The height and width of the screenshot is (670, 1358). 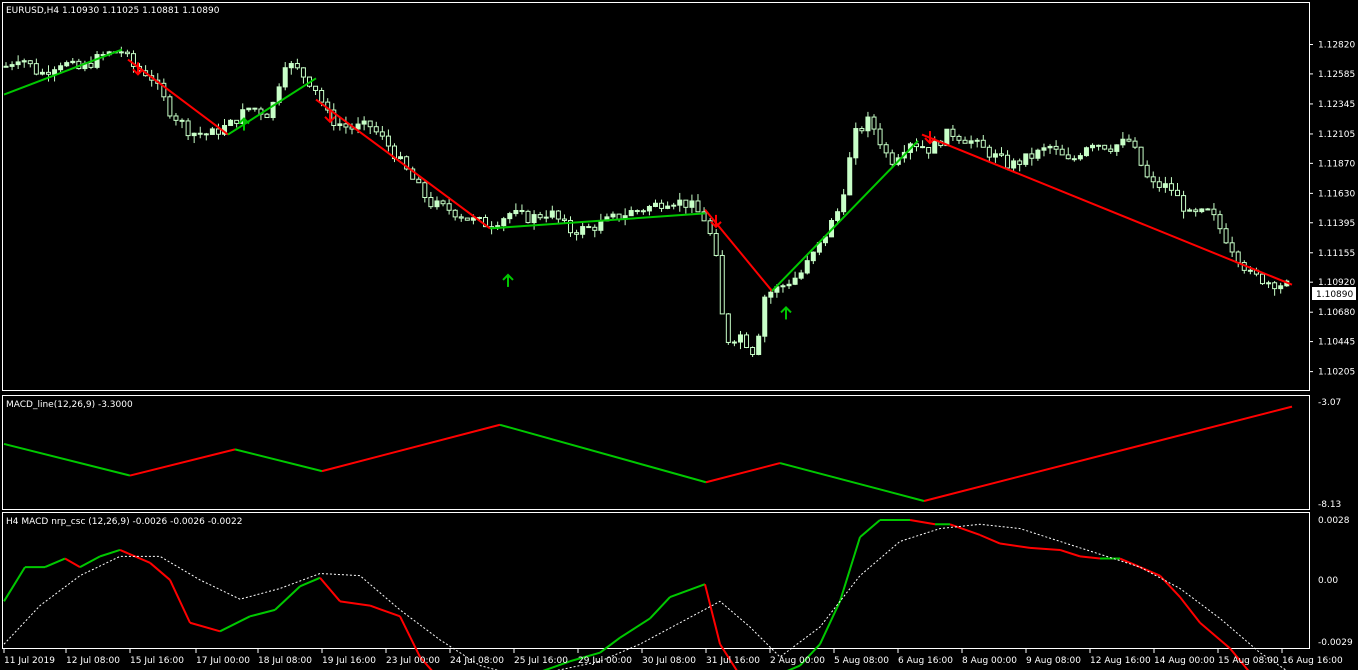 I want to click on macd-line-tick-label: -3.07, so click(x=1329, y=403).